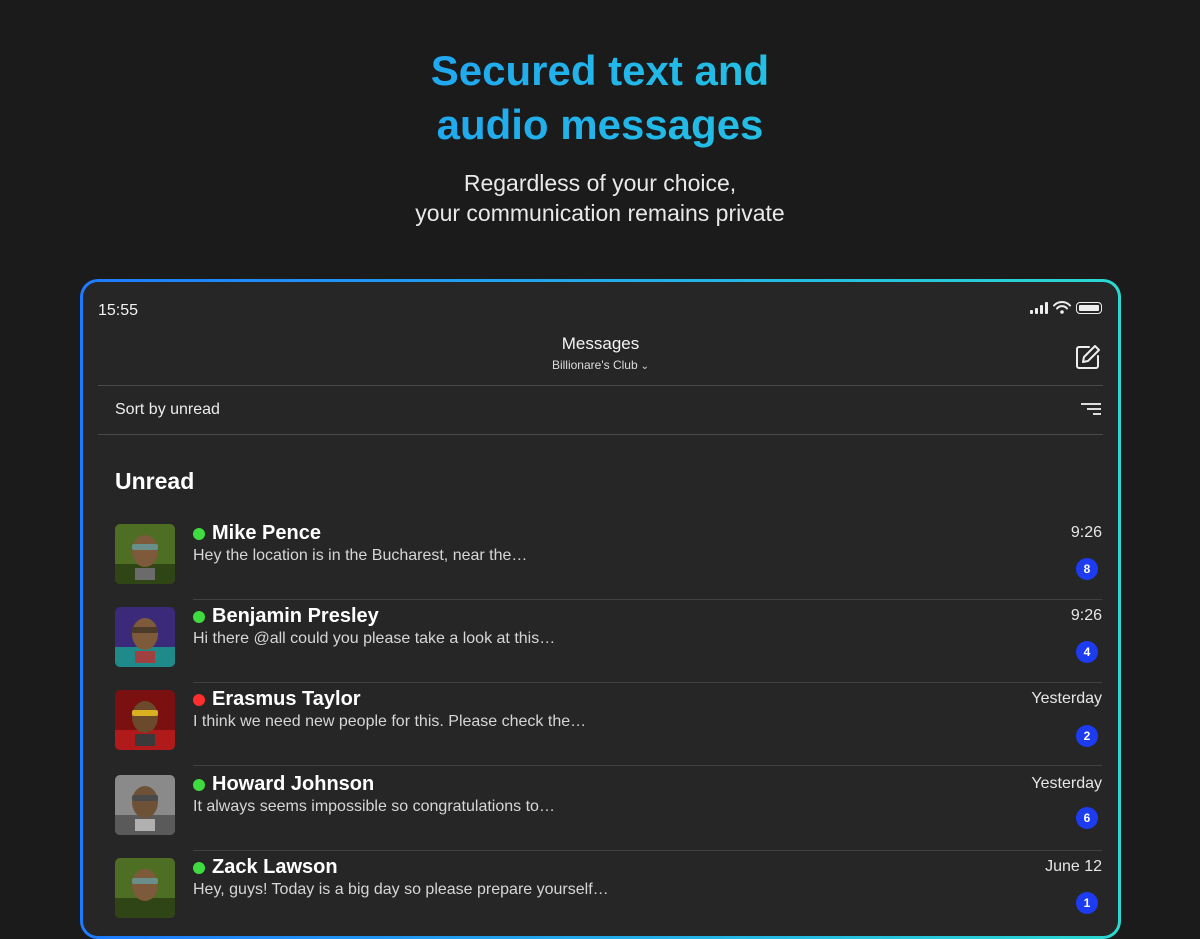  I want to click on header-divider, so click(600, 385).